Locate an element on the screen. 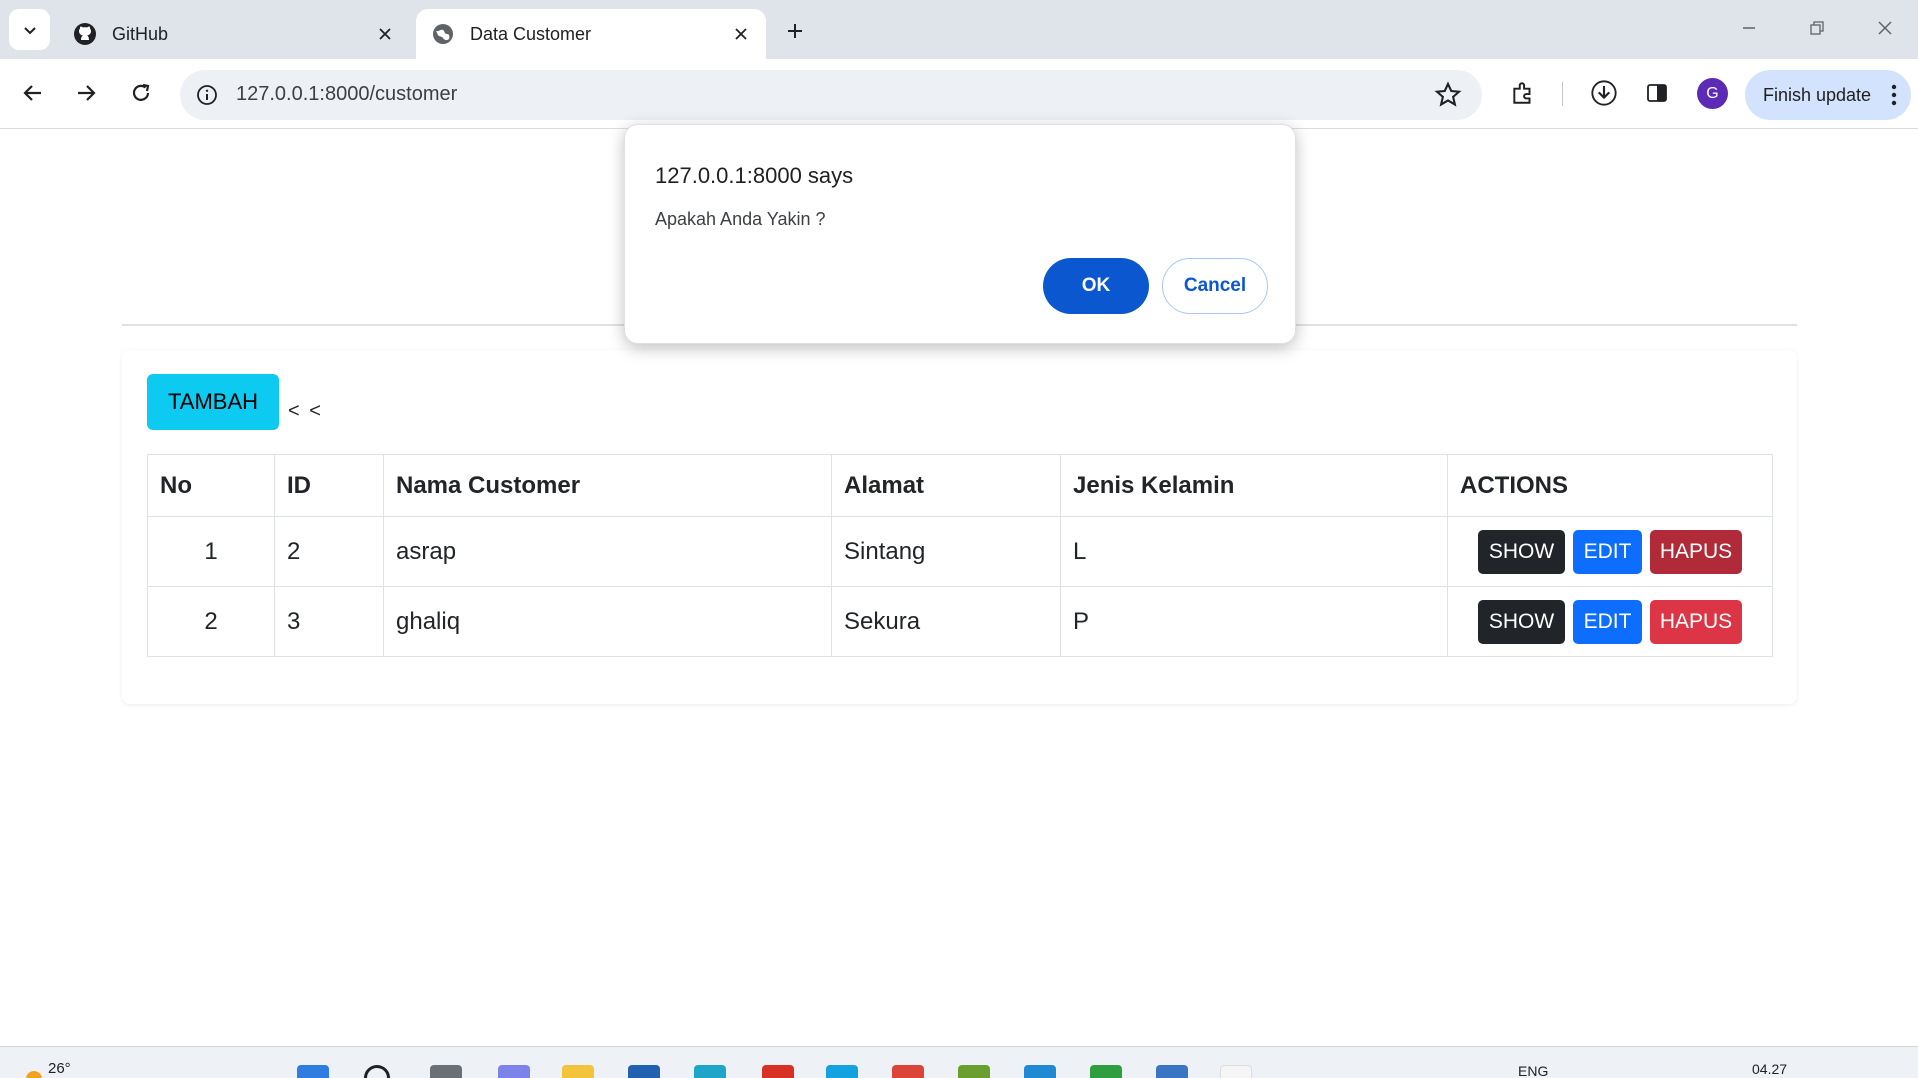  reload-button is located at coordinates (141, 93).